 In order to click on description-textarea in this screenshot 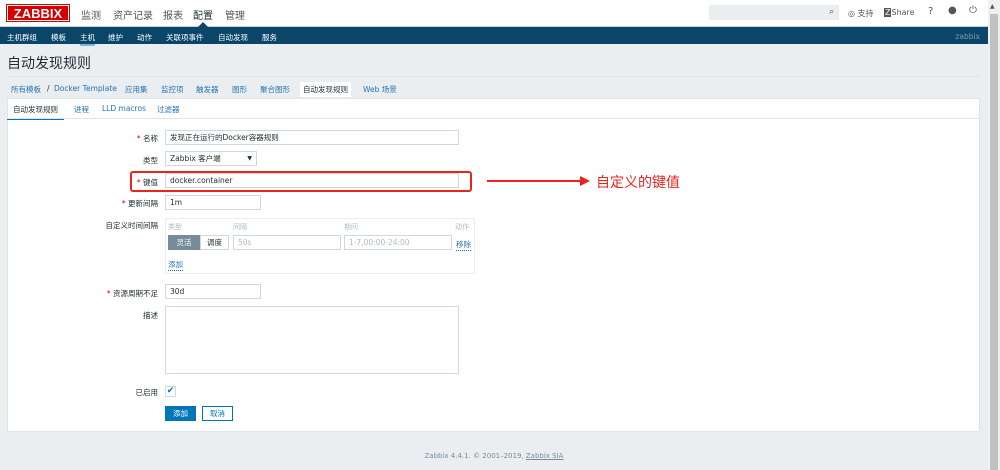, I will do `click(312, 340)`.